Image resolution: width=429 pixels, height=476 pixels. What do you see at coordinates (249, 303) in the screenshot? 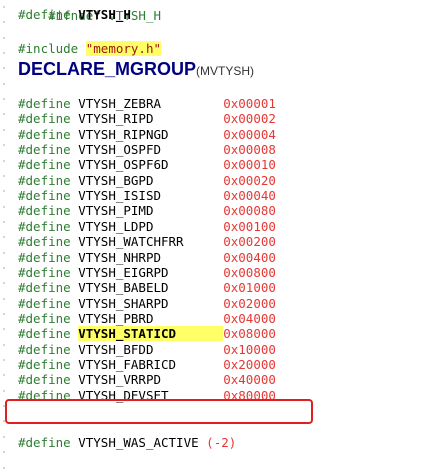
I see `define-value: 0x02000` at bounding box center [249, 303].